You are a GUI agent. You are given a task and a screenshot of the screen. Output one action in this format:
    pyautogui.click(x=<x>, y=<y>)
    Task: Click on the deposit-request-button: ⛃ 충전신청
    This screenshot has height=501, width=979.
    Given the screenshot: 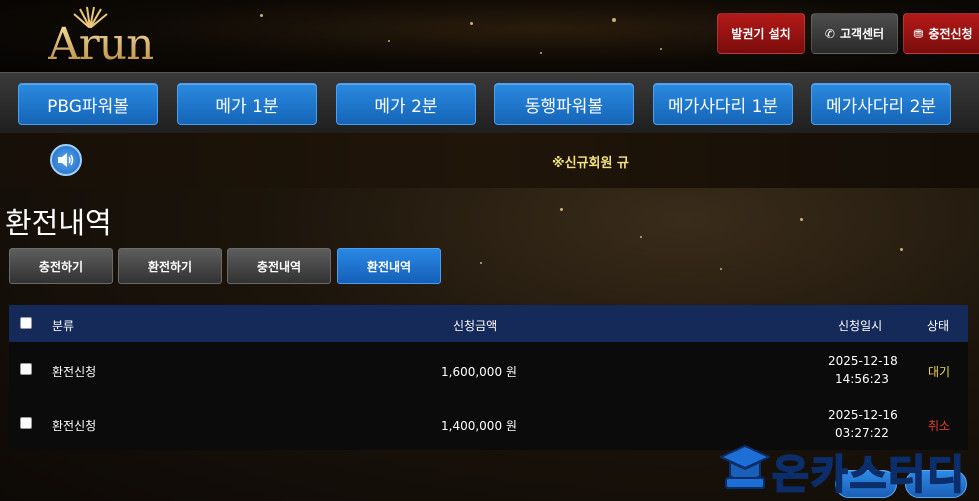 What is the action you would take?
    pyautogui.click(x=941, y=33)
    